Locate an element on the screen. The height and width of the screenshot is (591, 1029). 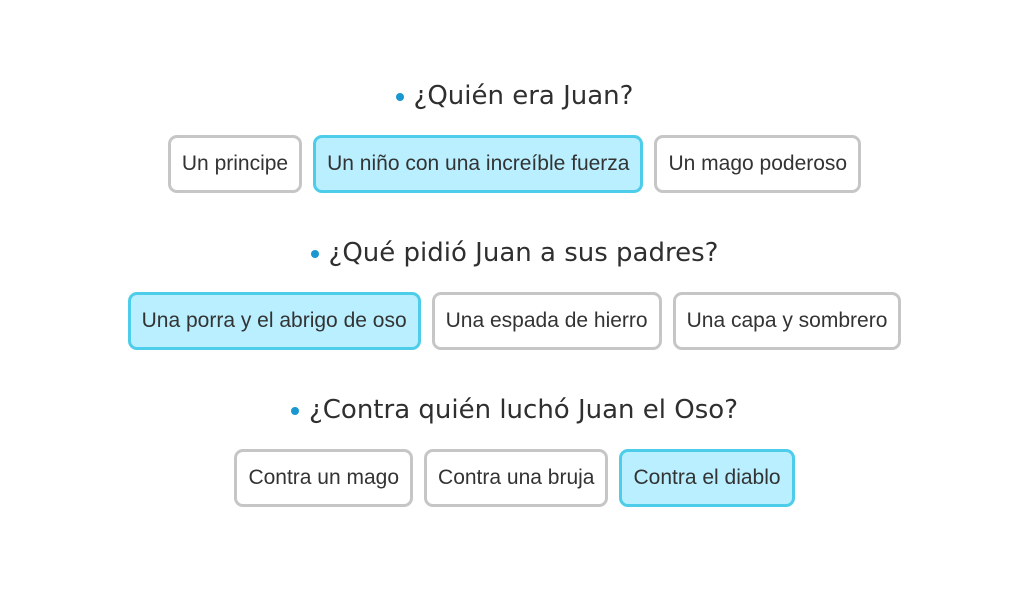
question-text: ¿Contra quién luchó Juan el Oso? is located at coordinates (523, 410).